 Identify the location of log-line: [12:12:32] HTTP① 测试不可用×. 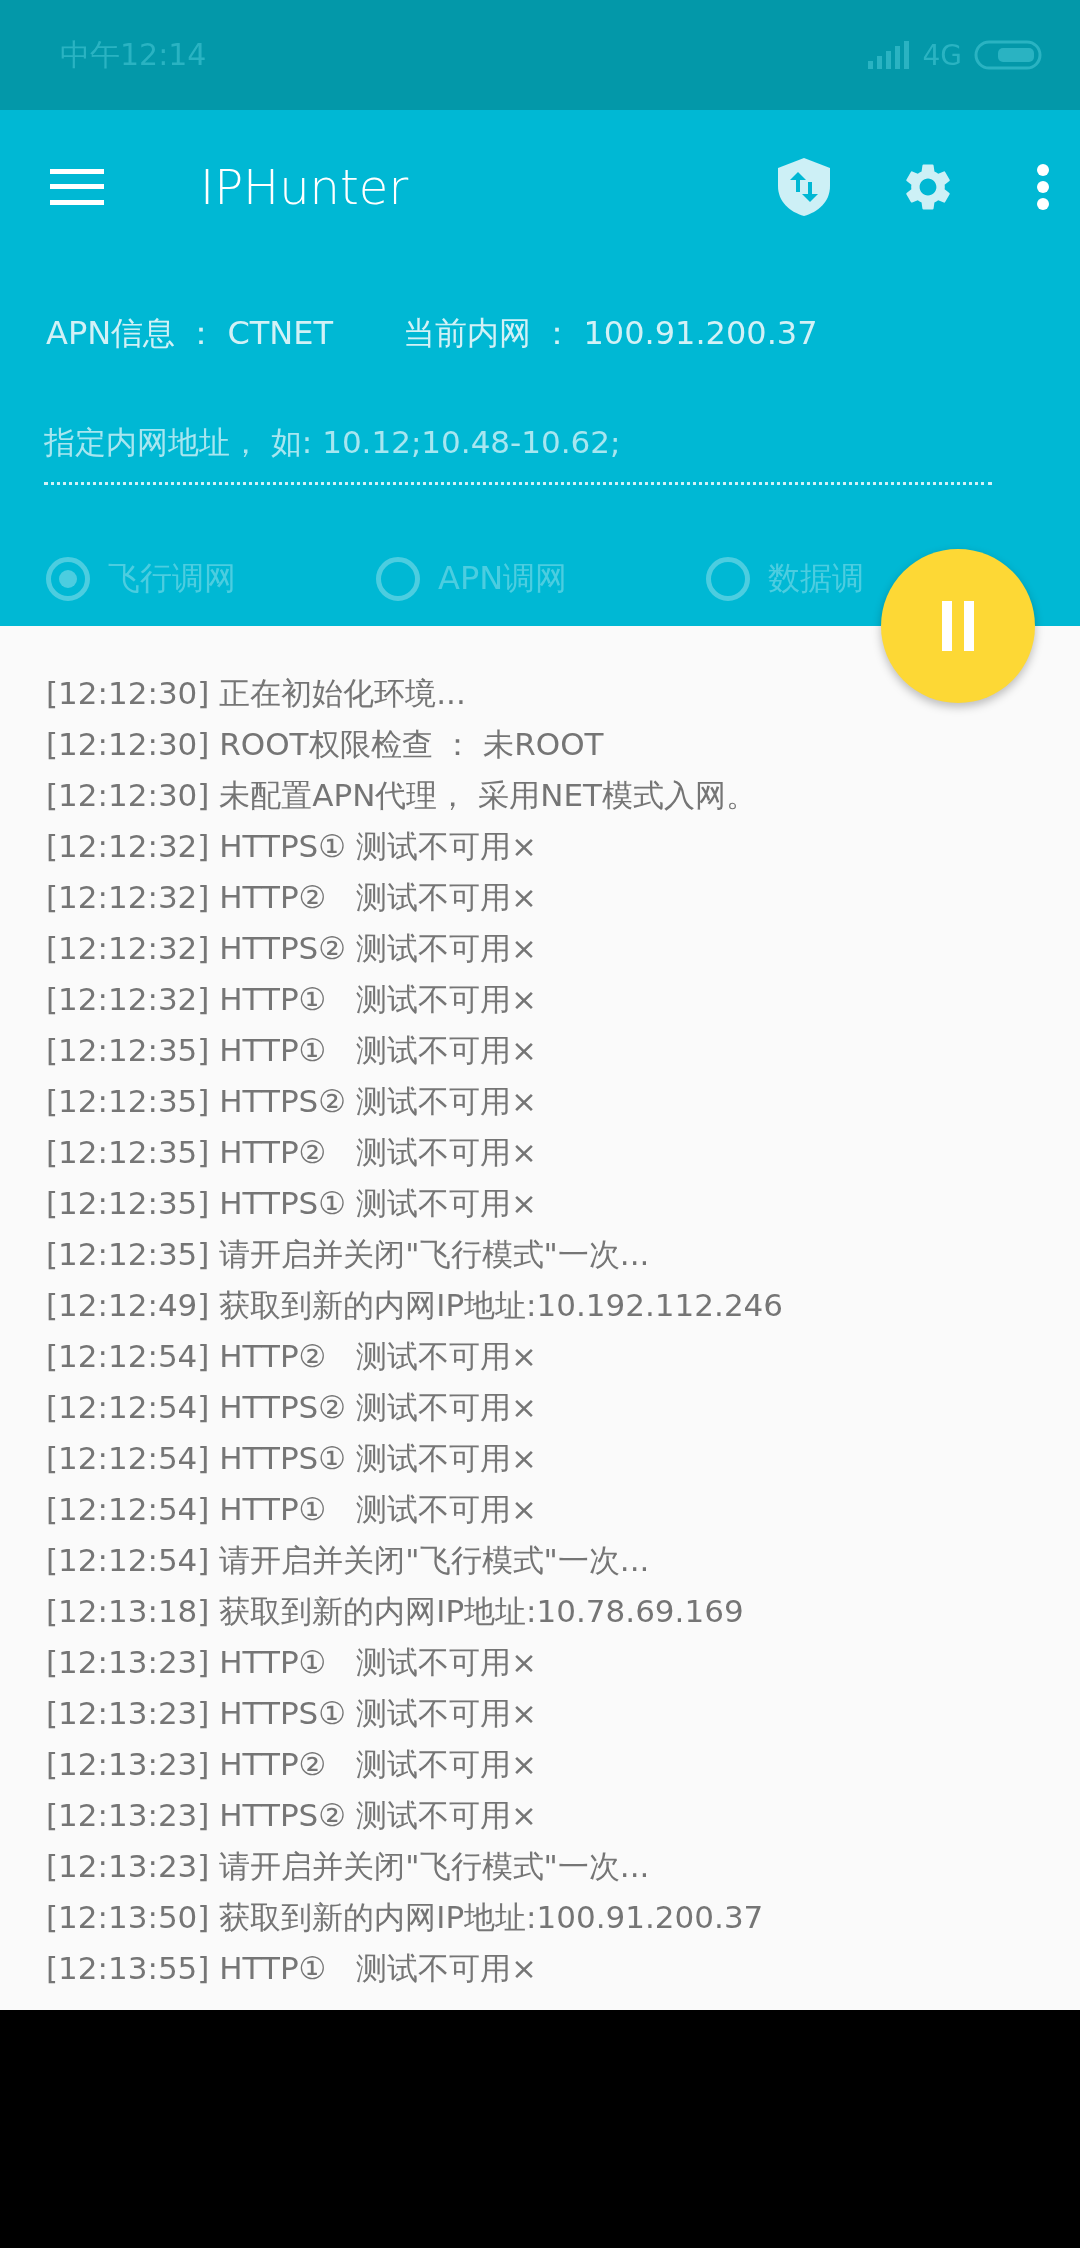
(292, 999).